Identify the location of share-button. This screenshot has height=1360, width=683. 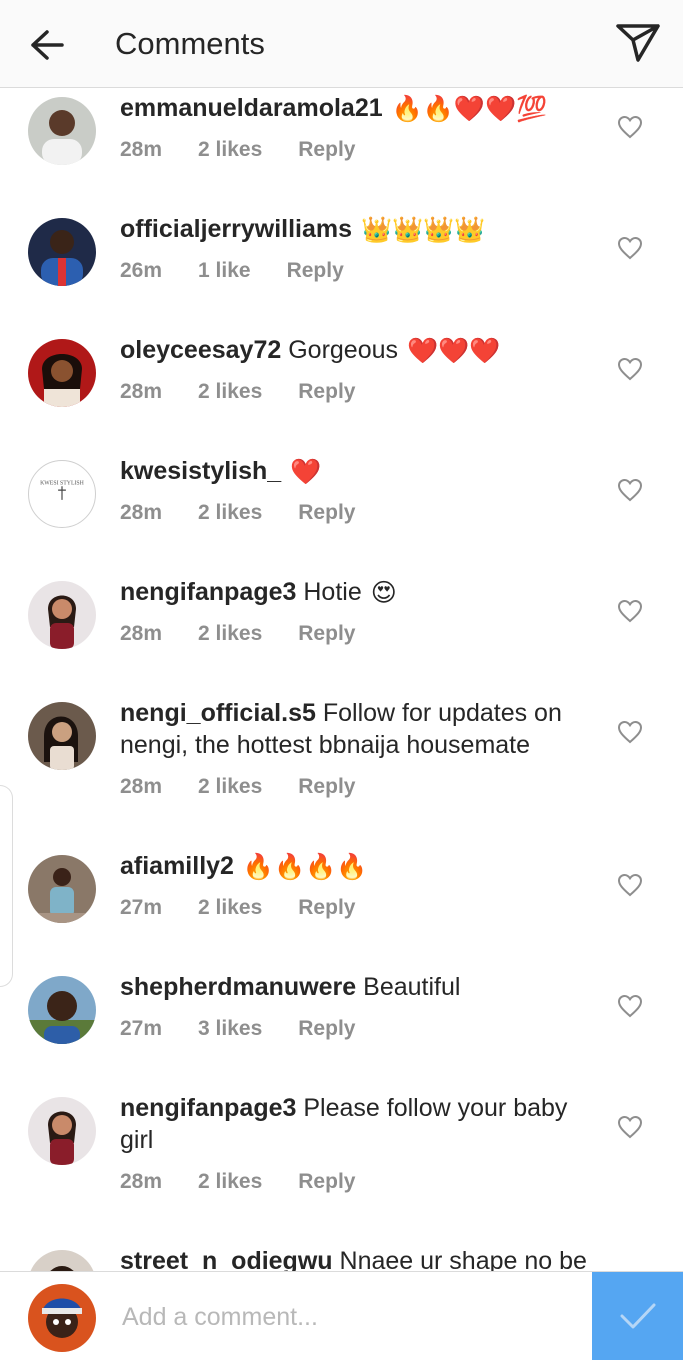
(638, 43).